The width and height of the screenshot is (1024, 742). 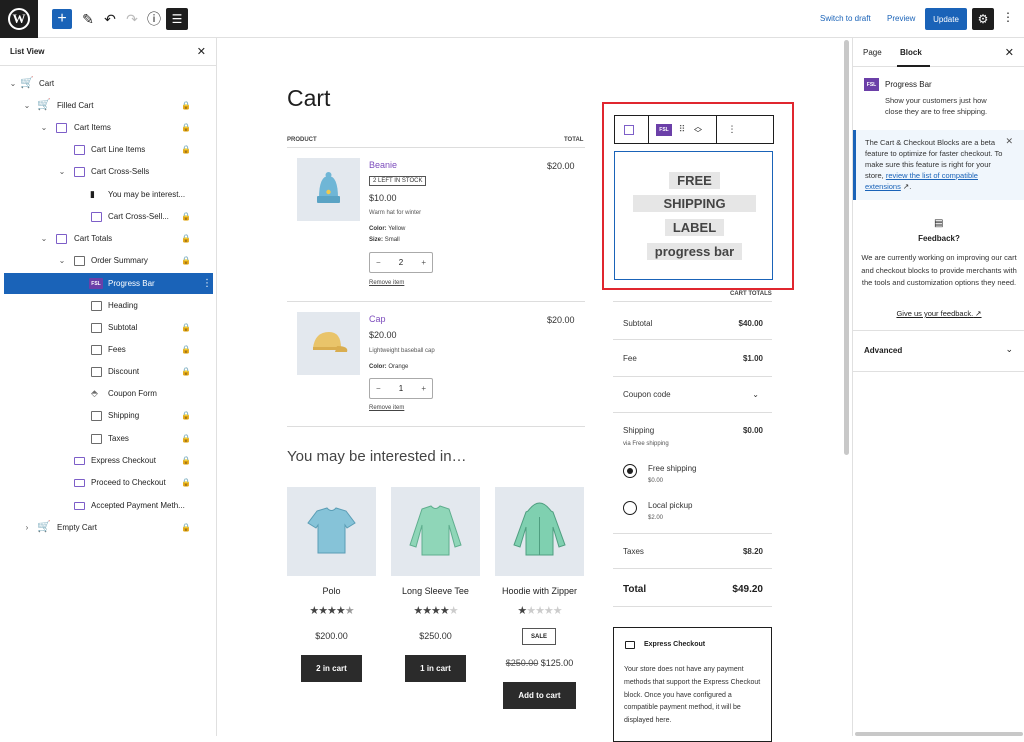 I want to click on tab-block: Block, so click(x=911, y=52).